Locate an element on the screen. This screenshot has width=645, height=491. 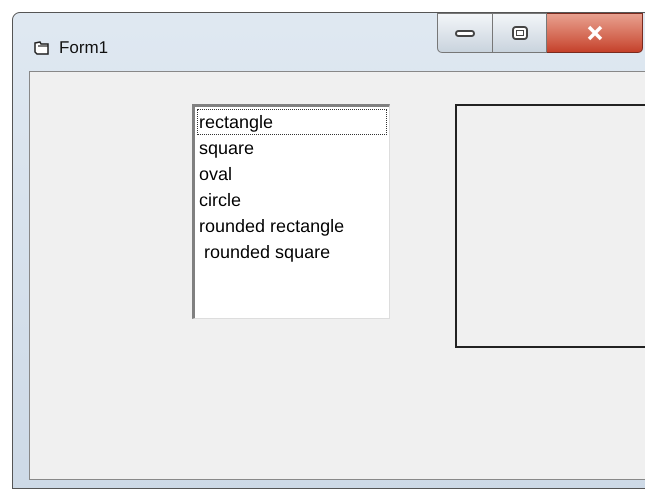
close-button is located at coordinates (595, 33).